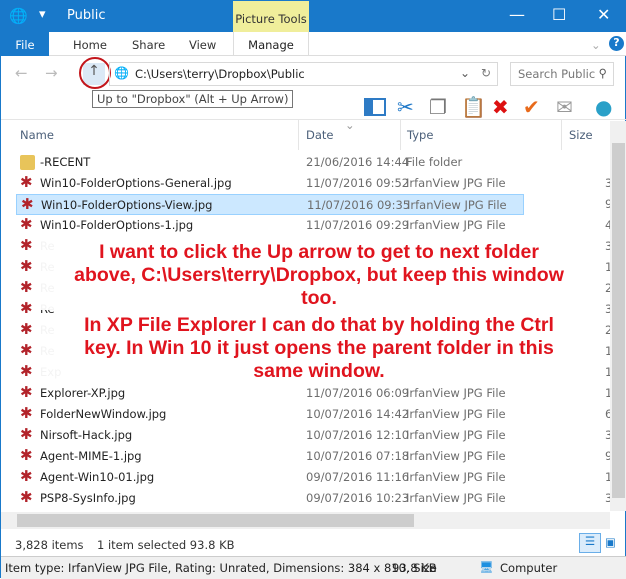 This screenshot has width=626, height=579. What do you see at coordinates (375, 107) in the screenshot?
I see `preview-pane-icon` at bounding box center [375, 107].